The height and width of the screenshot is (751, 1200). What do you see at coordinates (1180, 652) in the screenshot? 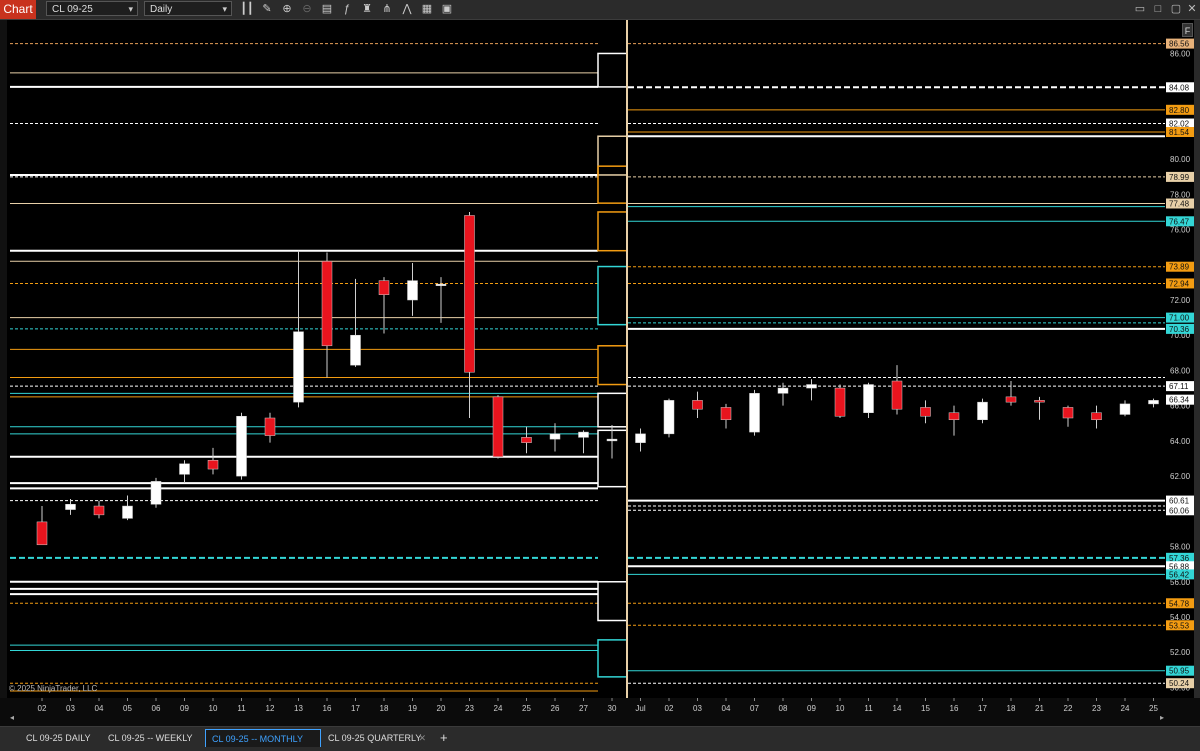
I see `price-tick-label: 52.00` at bounding box center [1180, 652].